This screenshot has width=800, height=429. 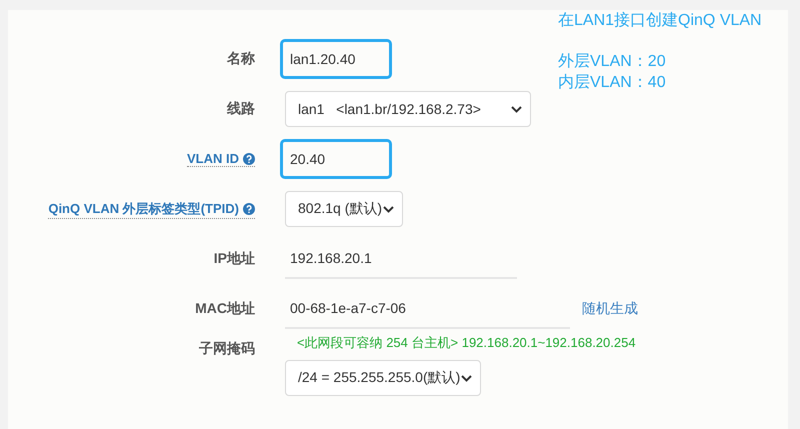 What do you see at coordinates (408, 109) in the screenshot?
I see `select-field: lan1 <lan1.br/192.168.2.73>` at bounding box center [408, 109].